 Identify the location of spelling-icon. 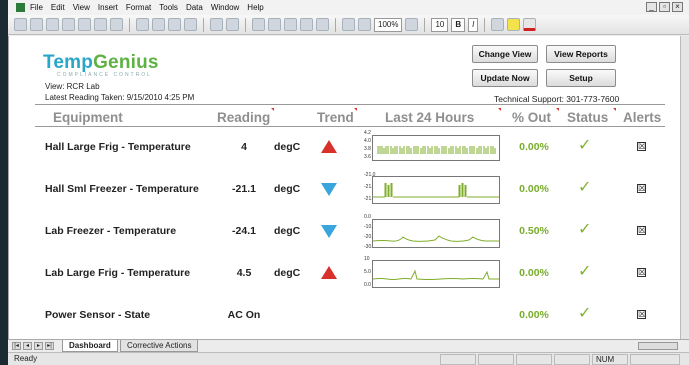
(116, 24).